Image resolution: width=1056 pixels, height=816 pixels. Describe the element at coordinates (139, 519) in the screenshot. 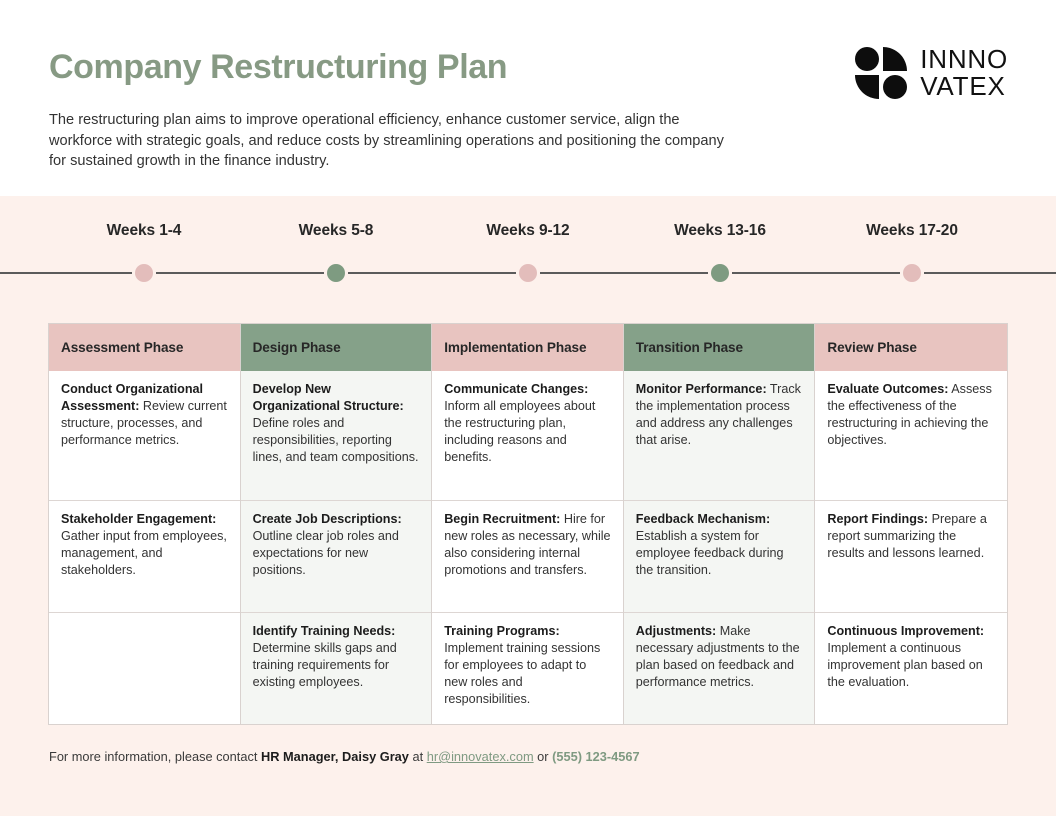

I see `phase-task-title: Stakeholder Engagement:` at that location.